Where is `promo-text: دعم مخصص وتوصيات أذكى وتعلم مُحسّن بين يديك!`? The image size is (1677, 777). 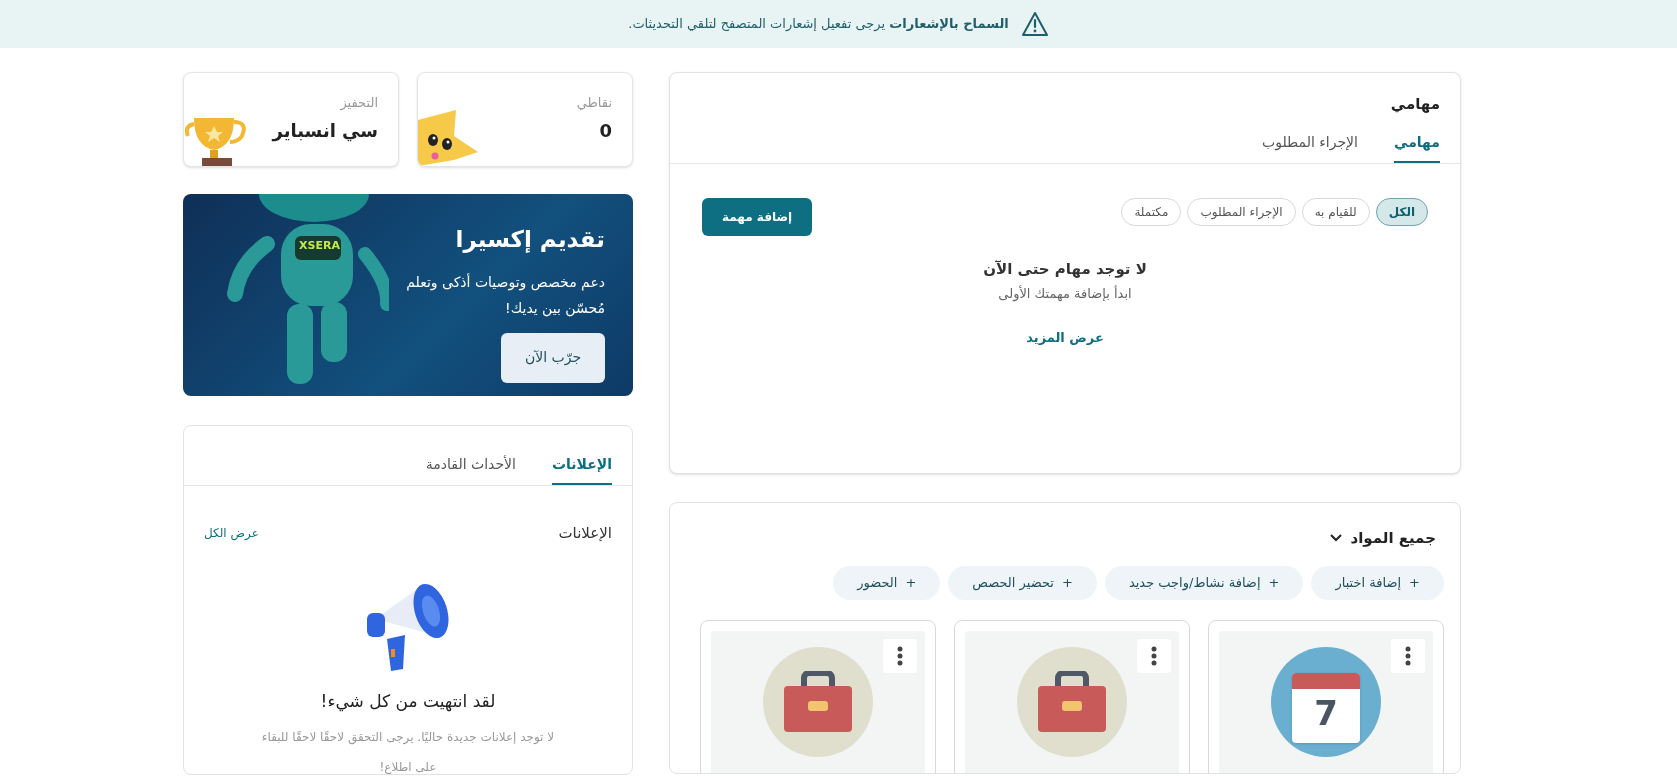 promo-text: دعم مخصص وتوصيات أذكى وتعلم مُحسّن بين يديك! is located at coordinates (505, 295).